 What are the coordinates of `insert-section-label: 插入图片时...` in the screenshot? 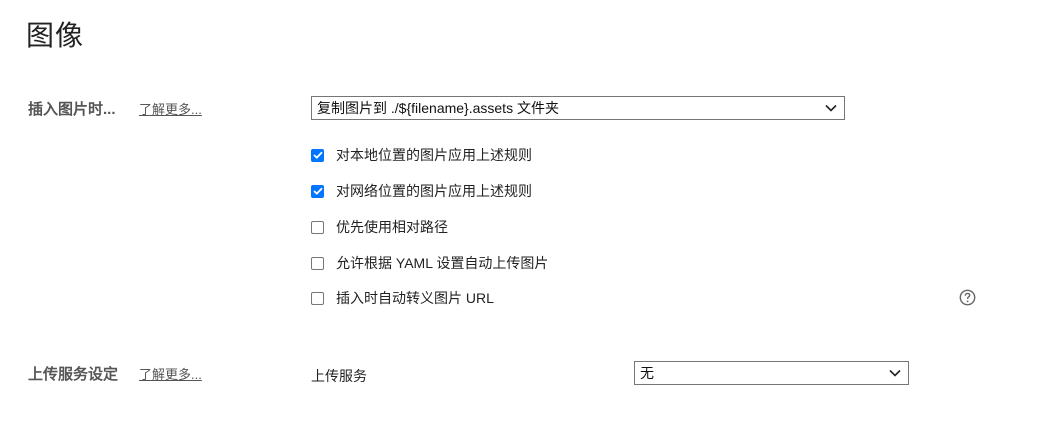 It's located at (72, 109).